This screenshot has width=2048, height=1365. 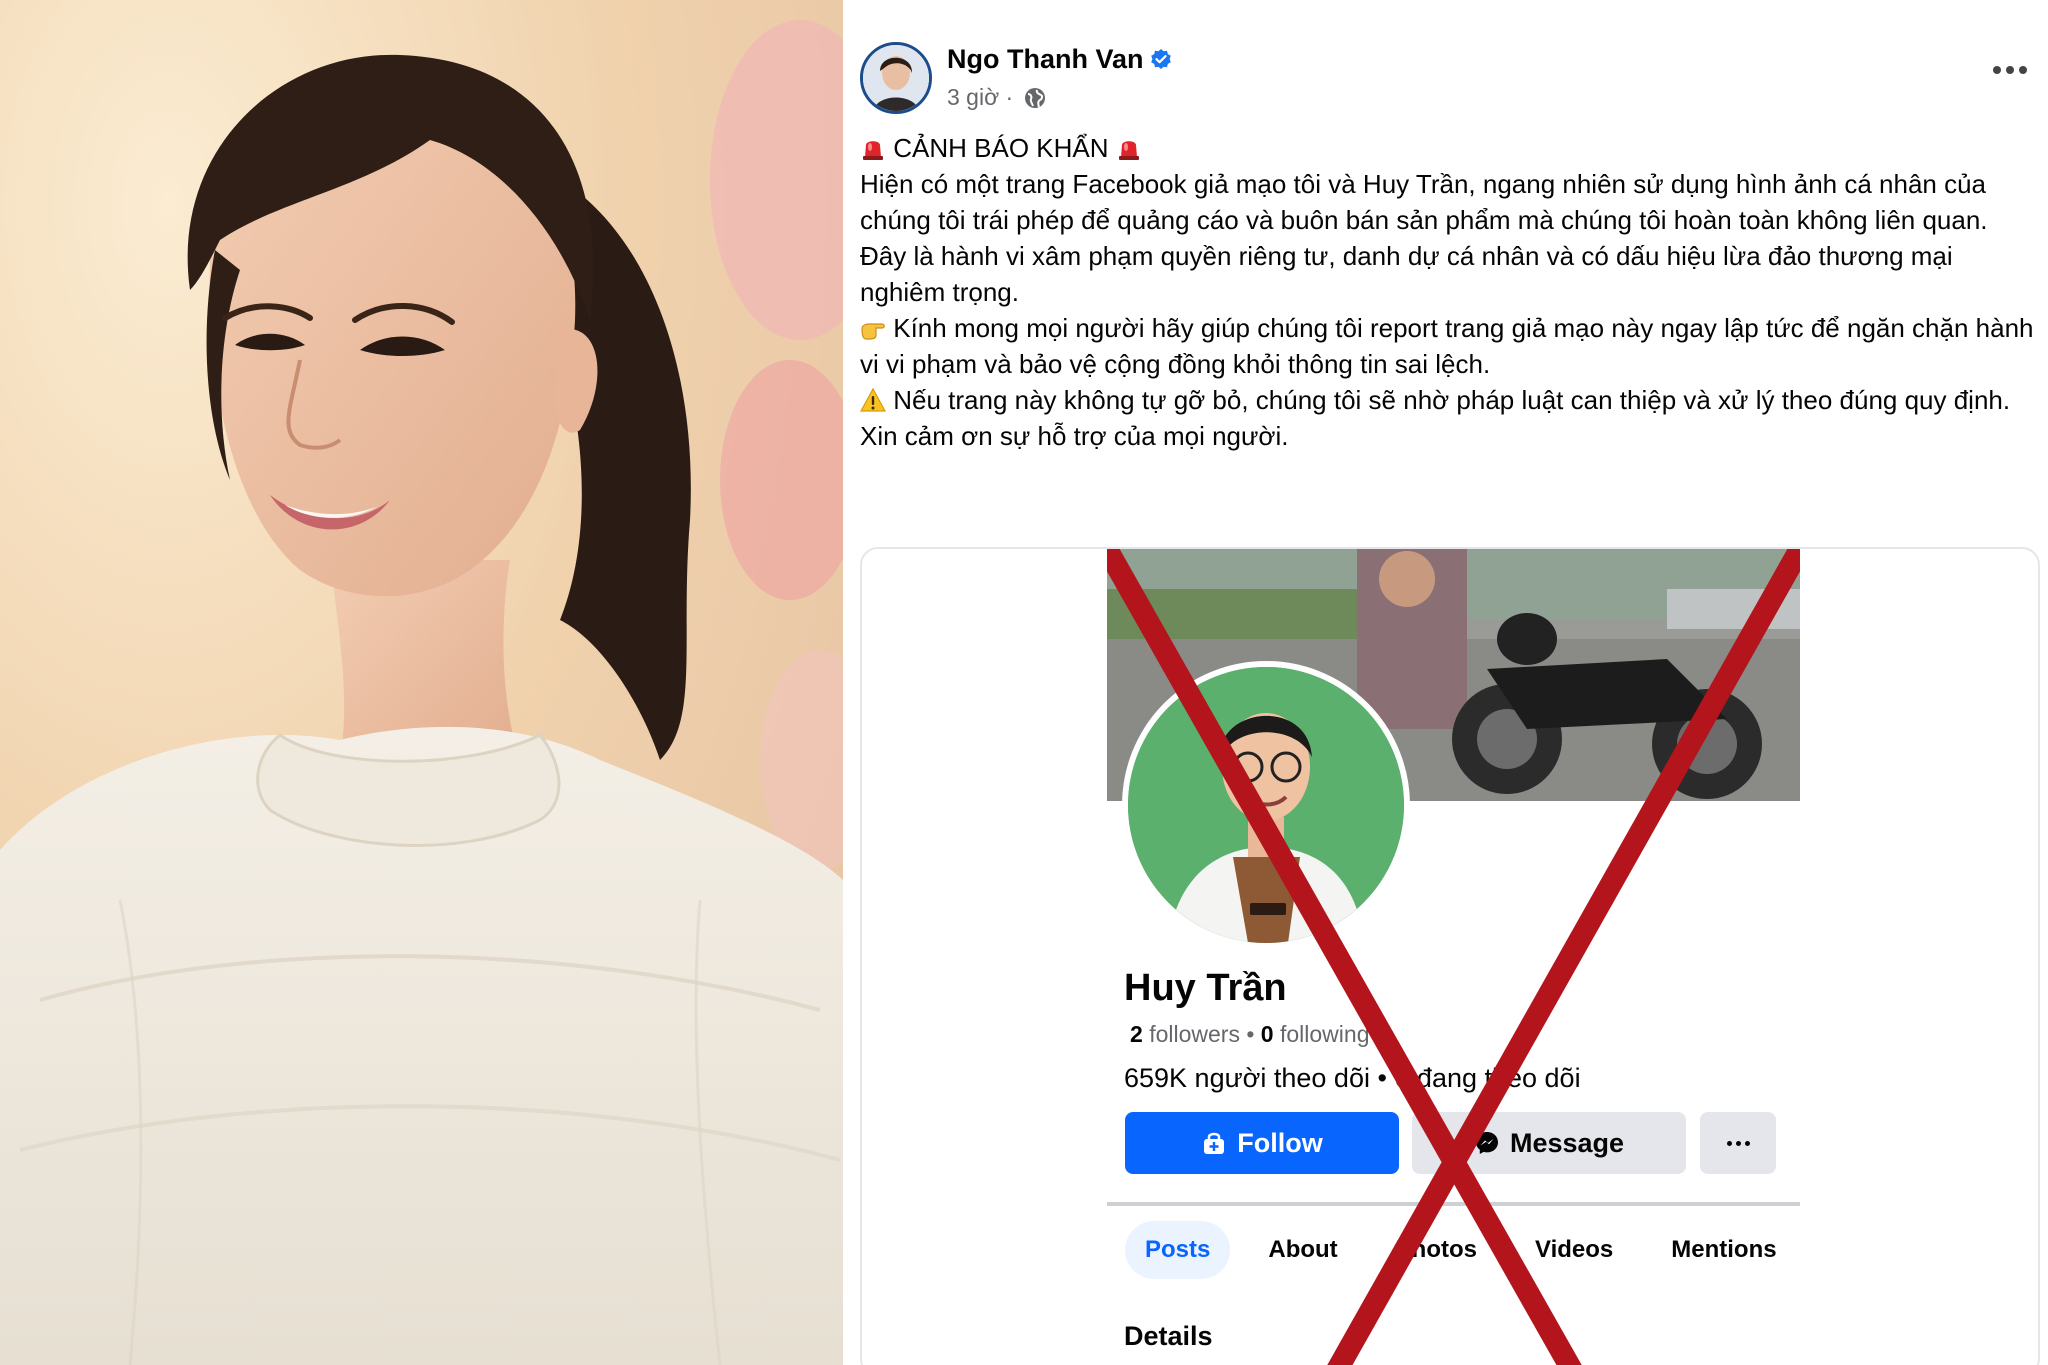 I want to click on post-paragraph: Xin cảm ơn sự hỗ trợ của mọi người., so click(x=1074, y=436).